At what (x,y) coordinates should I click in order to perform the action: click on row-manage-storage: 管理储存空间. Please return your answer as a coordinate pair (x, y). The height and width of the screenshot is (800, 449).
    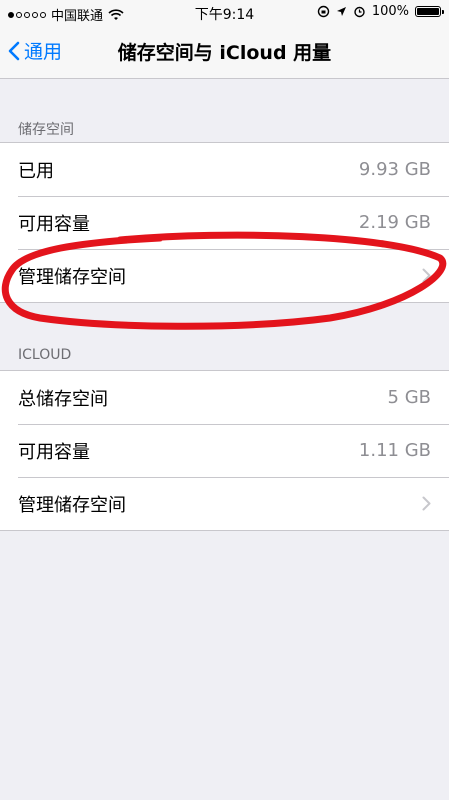
    Looking at the image, I should click on (224, 275).